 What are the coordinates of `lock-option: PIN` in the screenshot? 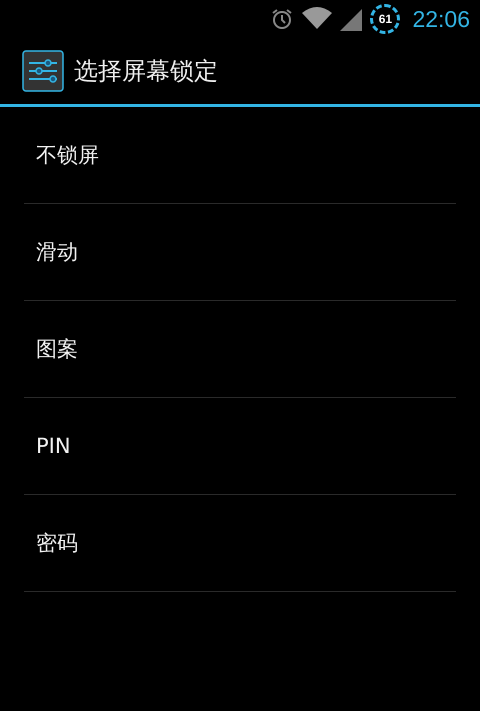 It's located at (240, 446).